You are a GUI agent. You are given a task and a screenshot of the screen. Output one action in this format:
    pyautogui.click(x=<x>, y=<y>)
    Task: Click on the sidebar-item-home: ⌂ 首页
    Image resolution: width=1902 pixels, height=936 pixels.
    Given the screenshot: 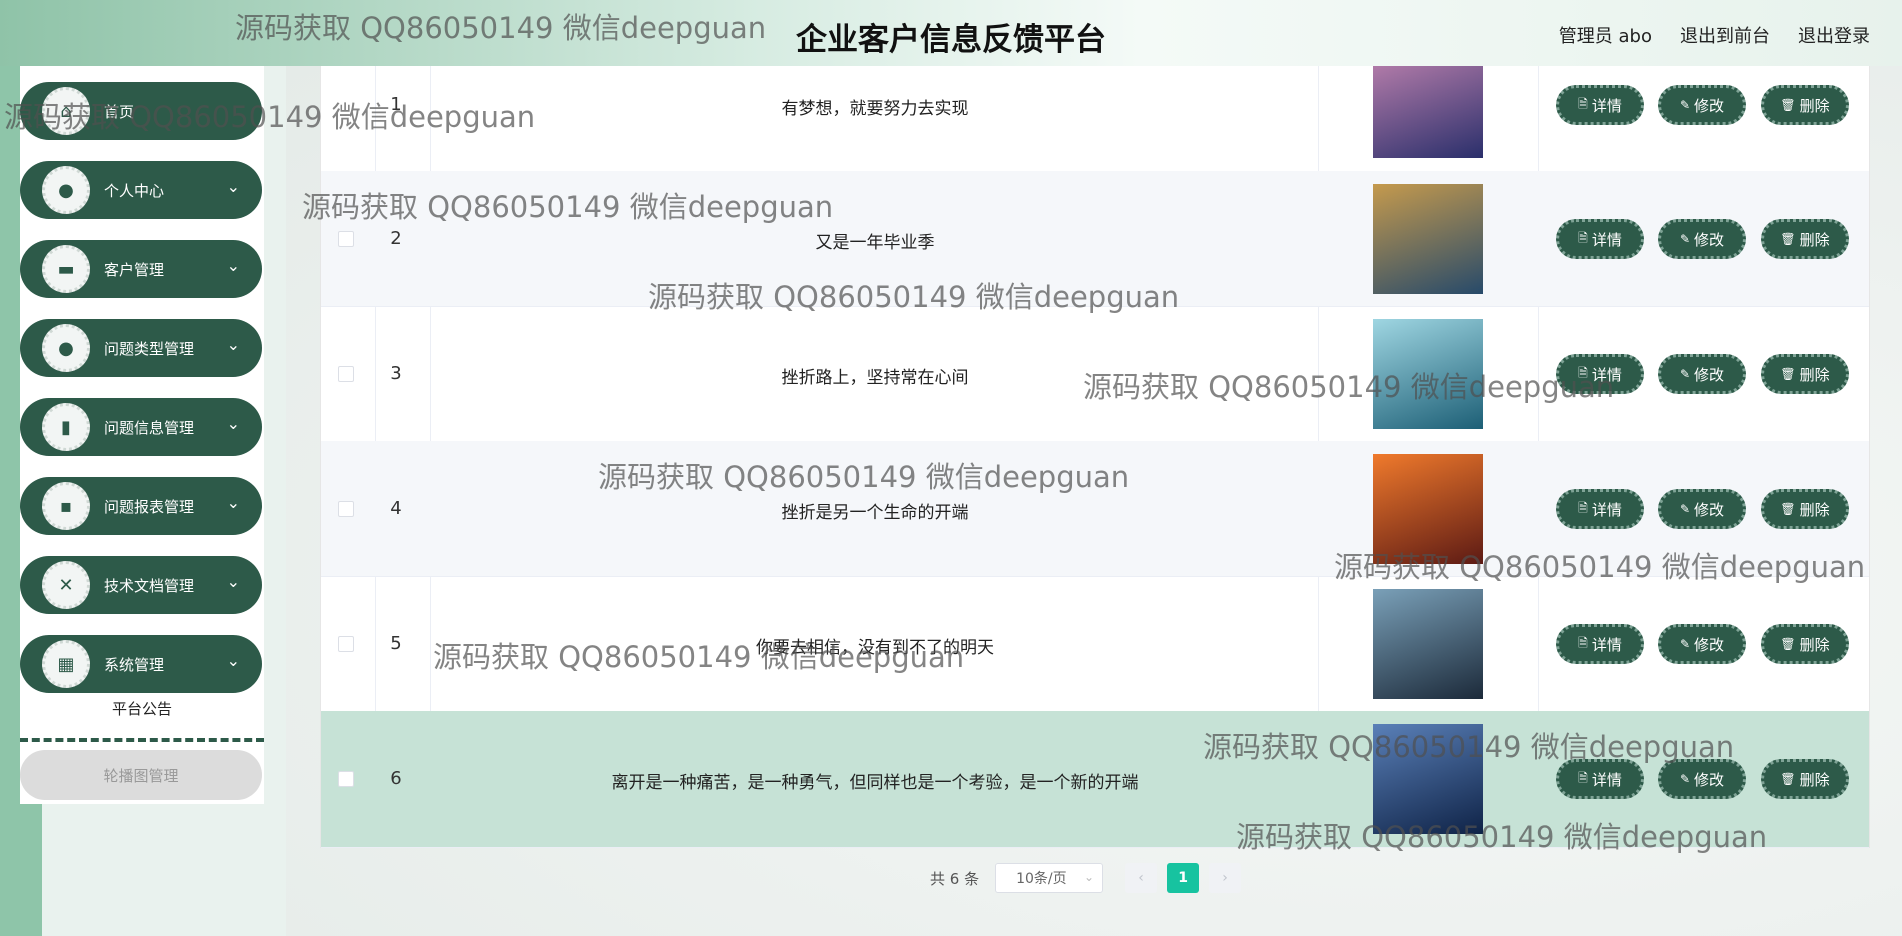 What is the action you would take?
    pyautogui.click(x=141, y=111)
    